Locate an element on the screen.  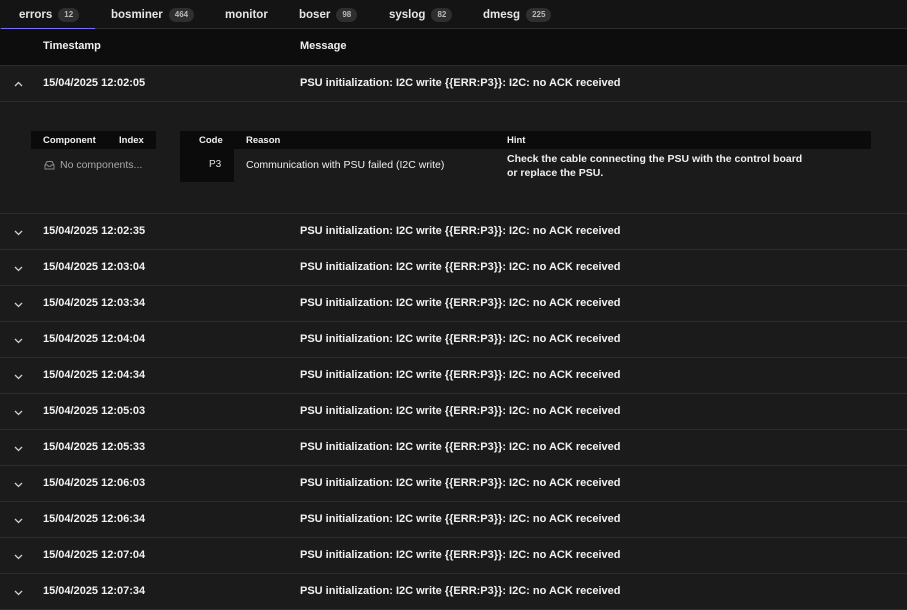
row-timestamp: 15/04/2025 12:05:03 is located at coordinates (94, 411).